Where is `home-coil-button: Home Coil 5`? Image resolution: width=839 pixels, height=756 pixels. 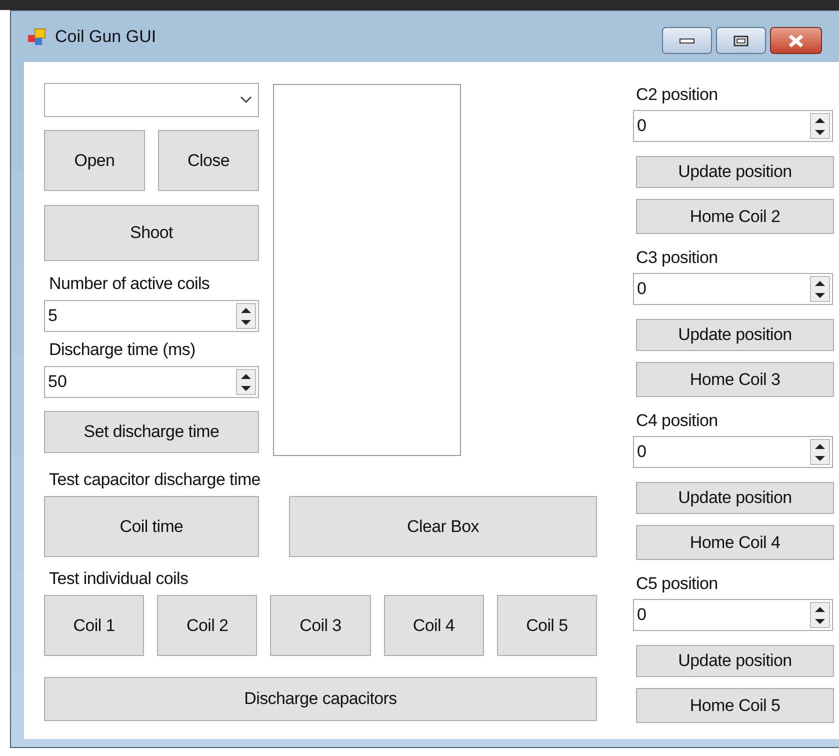
home-coil-button: Home Coil 5 is located at coordinates (735, 705).